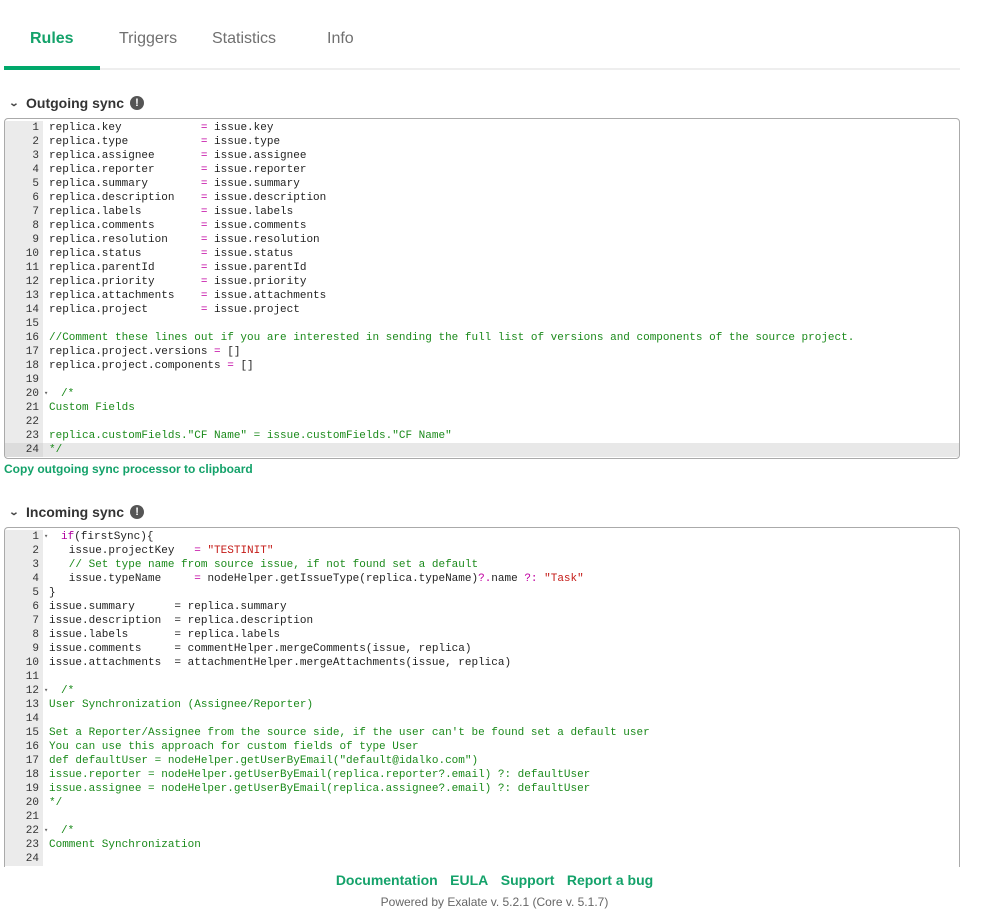 Image resolution: width=989 pixels, height=912 pixels. I want to click on tab-statistics: Statistics, so click(244, 39).